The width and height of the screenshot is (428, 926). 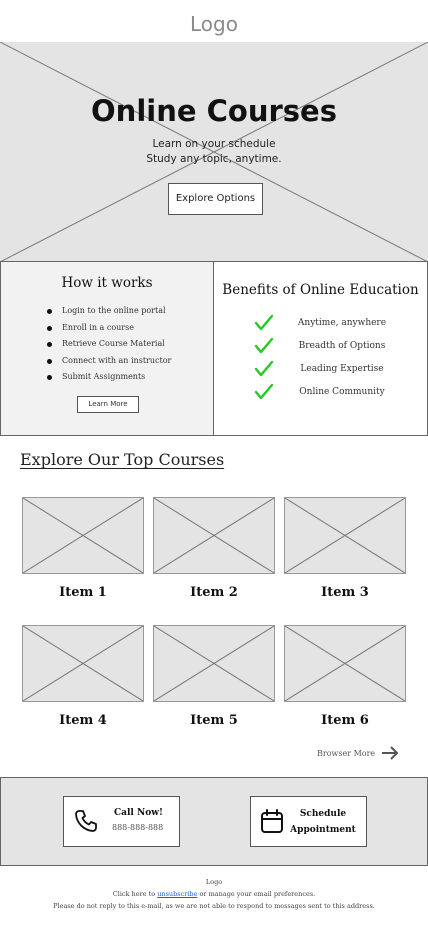 I want to click on footer-prefix: Click here to, so click(x=135, y=894).